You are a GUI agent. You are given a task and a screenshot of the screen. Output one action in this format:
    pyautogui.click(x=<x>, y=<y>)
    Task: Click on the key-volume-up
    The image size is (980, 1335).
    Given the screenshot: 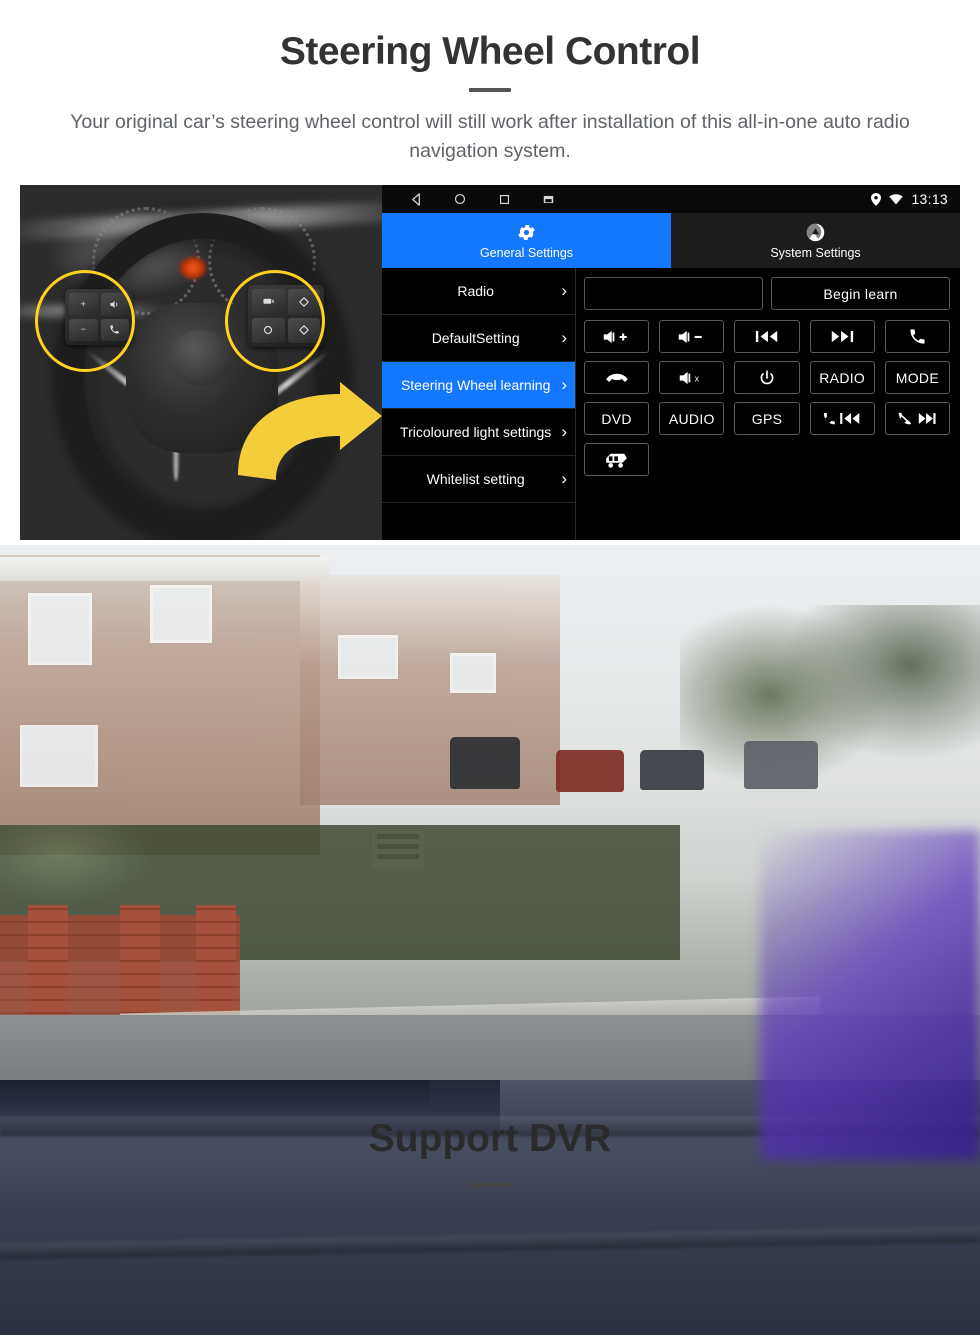 What is the action you would take?
    pyautogui.click(x=617, y=336)
    